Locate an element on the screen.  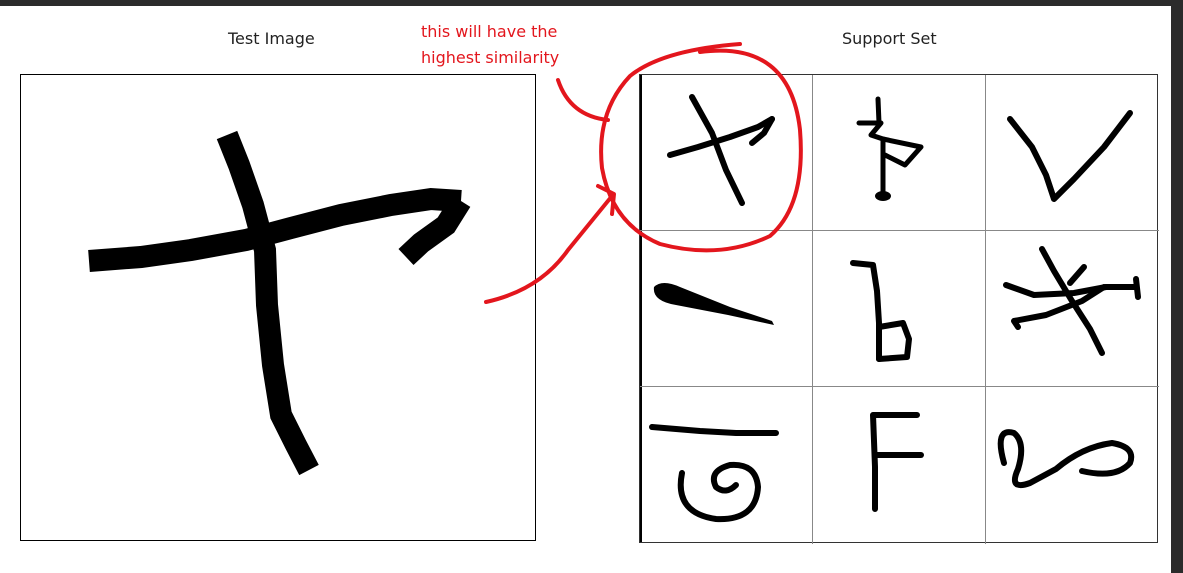
character-ya-icon is located at coordinates (721, 150).